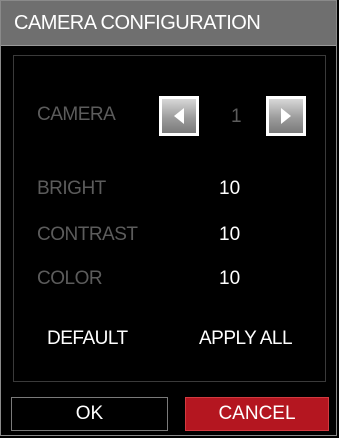  I want to click on contrast-value: 10, so click(229, 235).